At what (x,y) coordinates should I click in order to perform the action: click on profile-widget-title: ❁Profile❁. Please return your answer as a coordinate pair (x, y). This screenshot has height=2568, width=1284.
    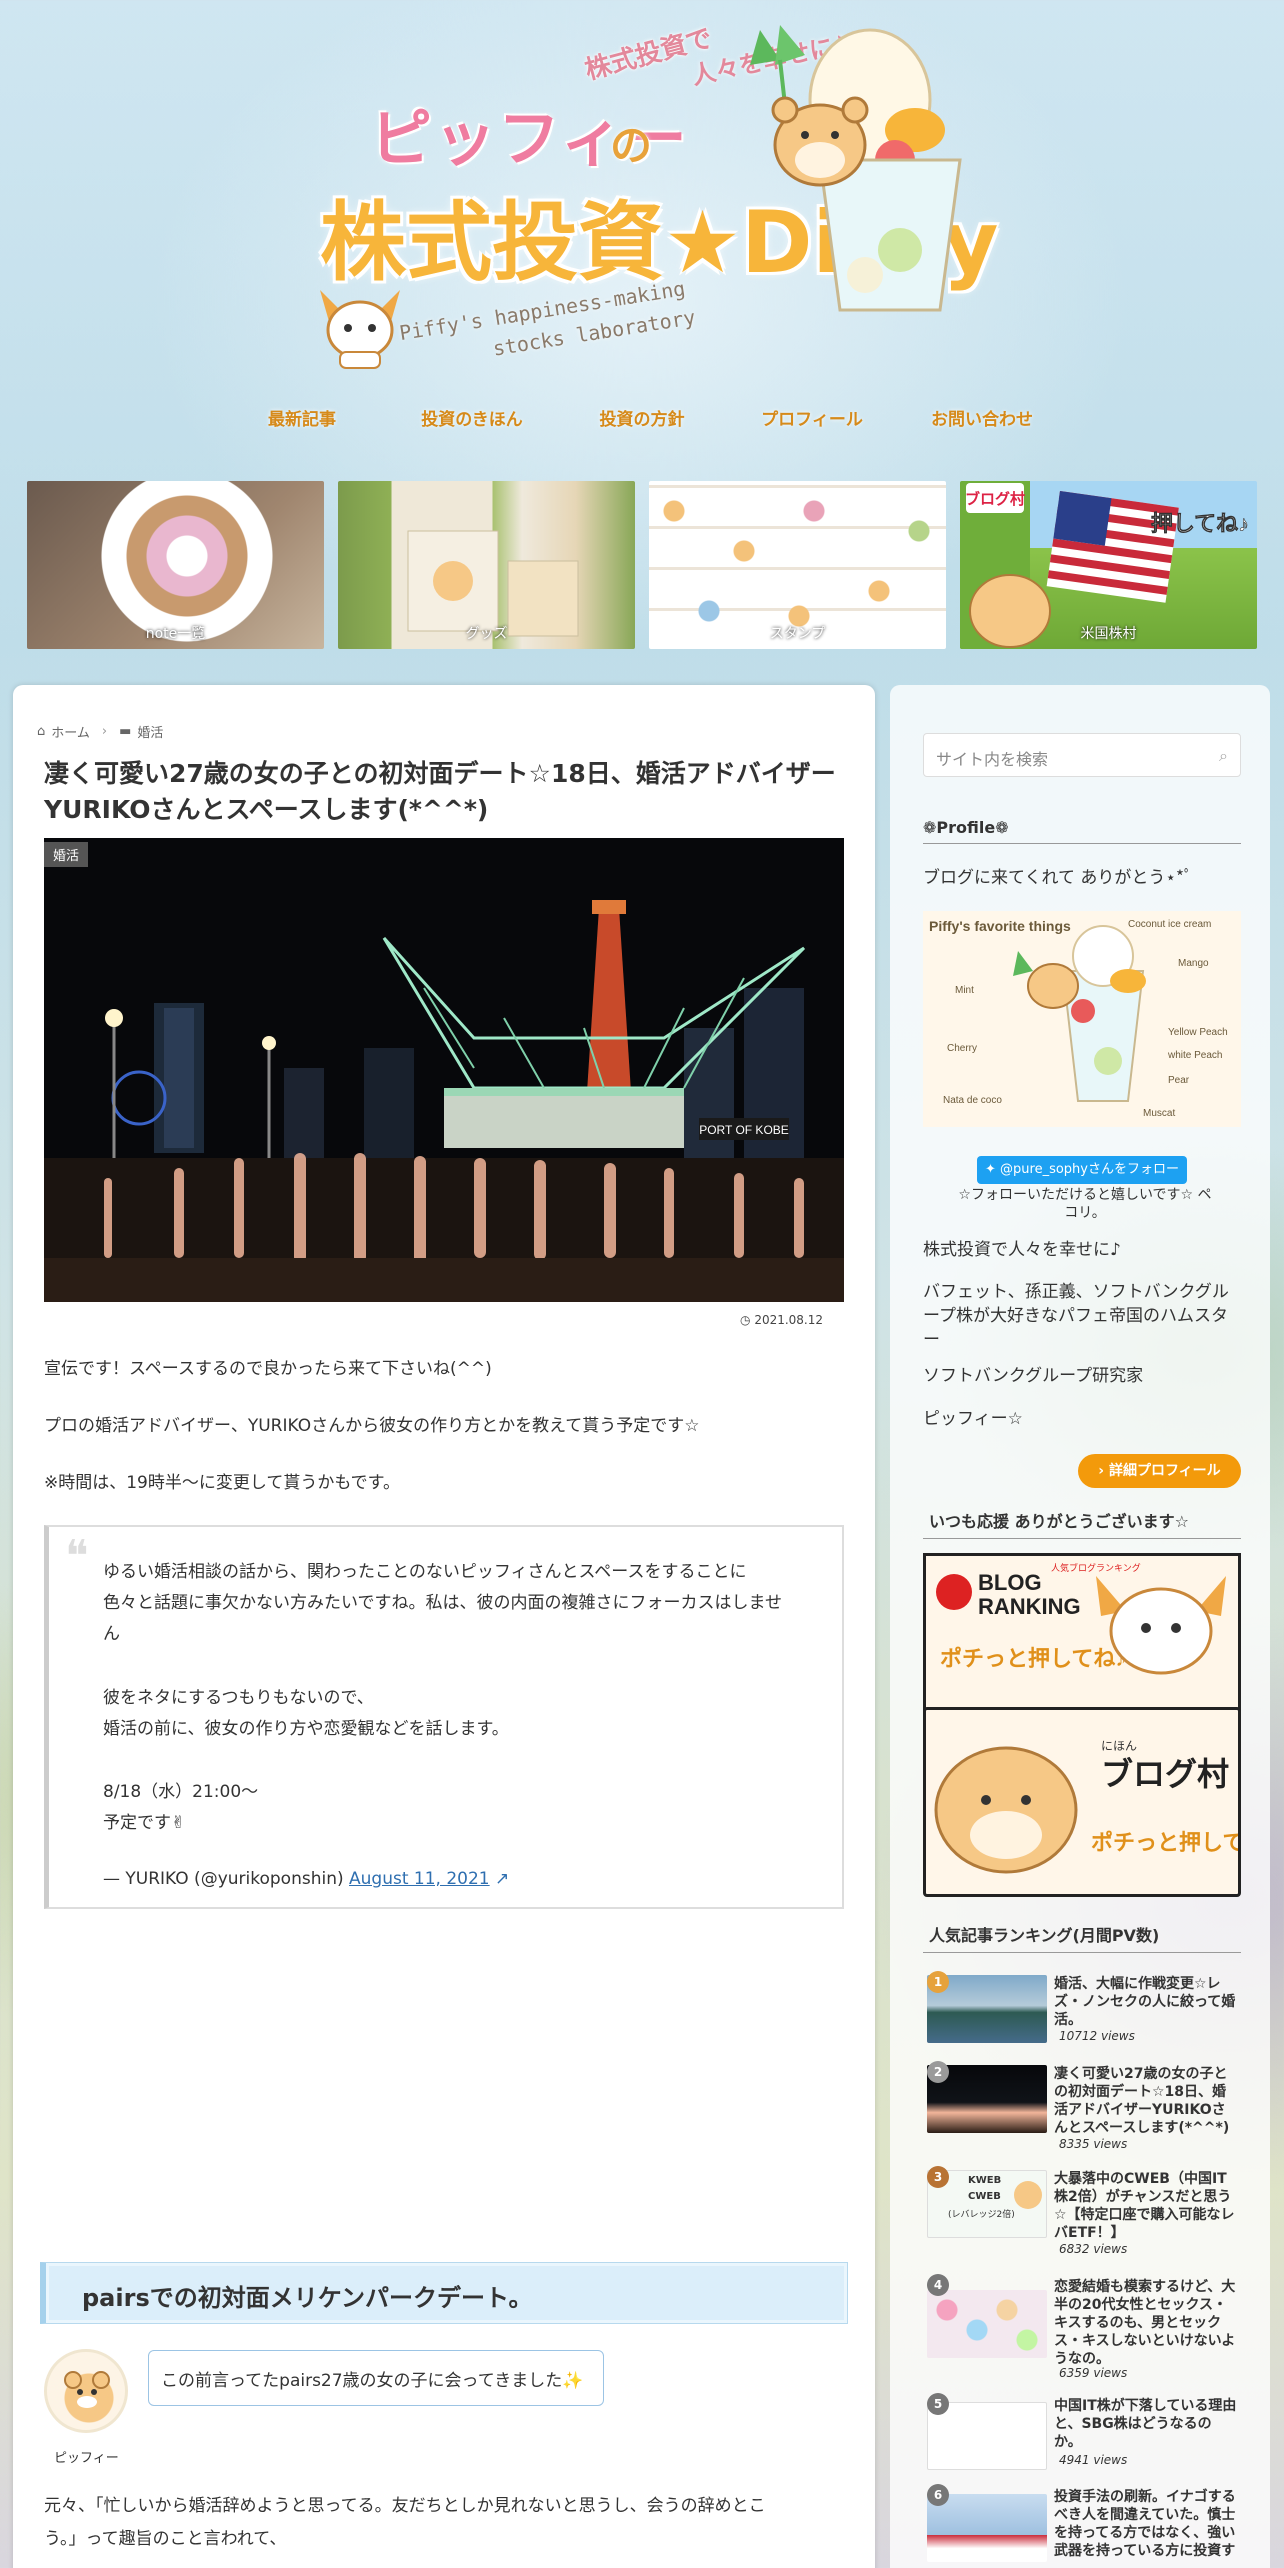
    Looking at the image, I should click on (1082, 831).